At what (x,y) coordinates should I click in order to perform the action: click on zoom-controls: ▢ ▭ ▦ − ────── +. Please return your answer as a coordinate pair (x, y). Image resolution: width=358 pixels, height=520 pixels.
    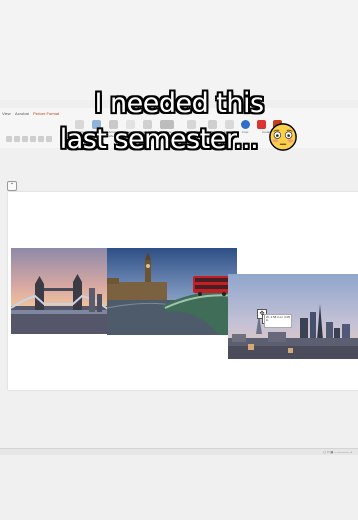
    Looking at the image, I should click on (337, 452).